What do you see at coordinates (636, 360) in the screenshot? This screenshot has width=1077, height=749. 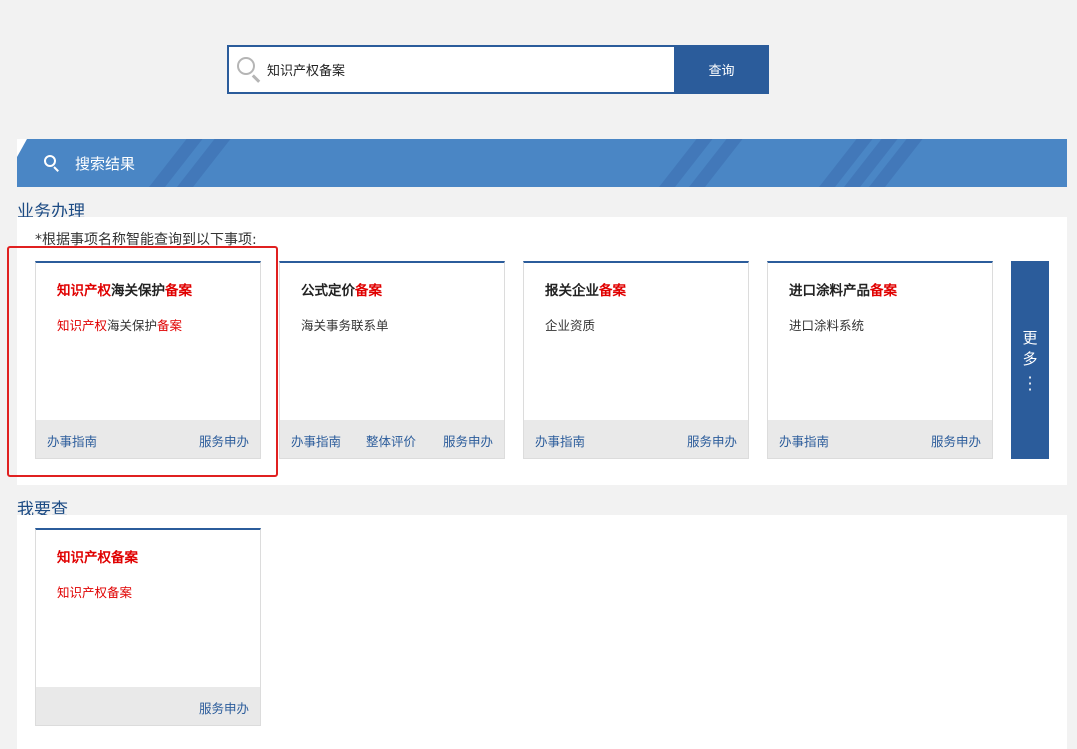 I see `service-card: 报关企业备案 企业资质 办事指南 服务申办` at bounding box center [636, 360].